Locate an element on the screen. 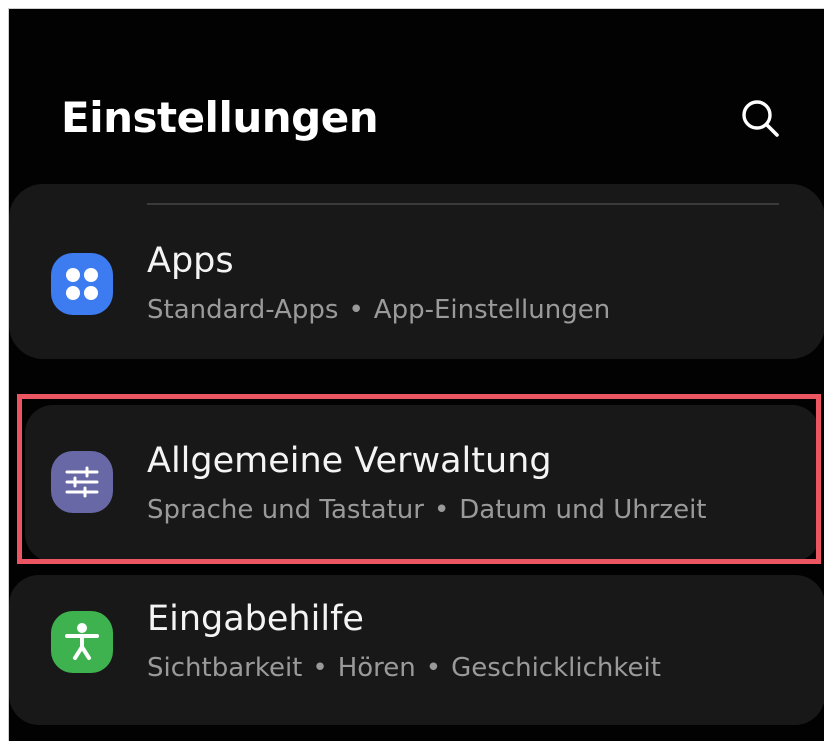  divider is located at coordinates (463, 204).